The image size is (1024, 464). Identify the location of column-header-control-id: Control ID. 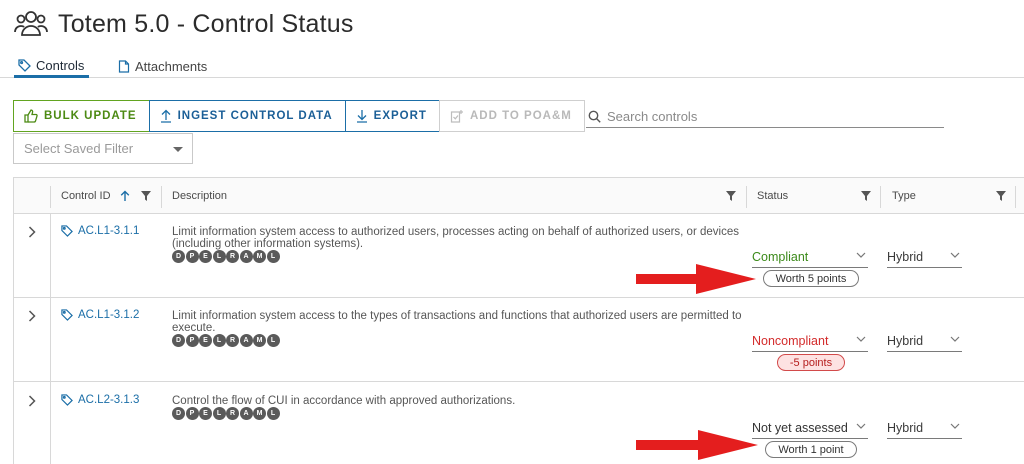
(95, 196).